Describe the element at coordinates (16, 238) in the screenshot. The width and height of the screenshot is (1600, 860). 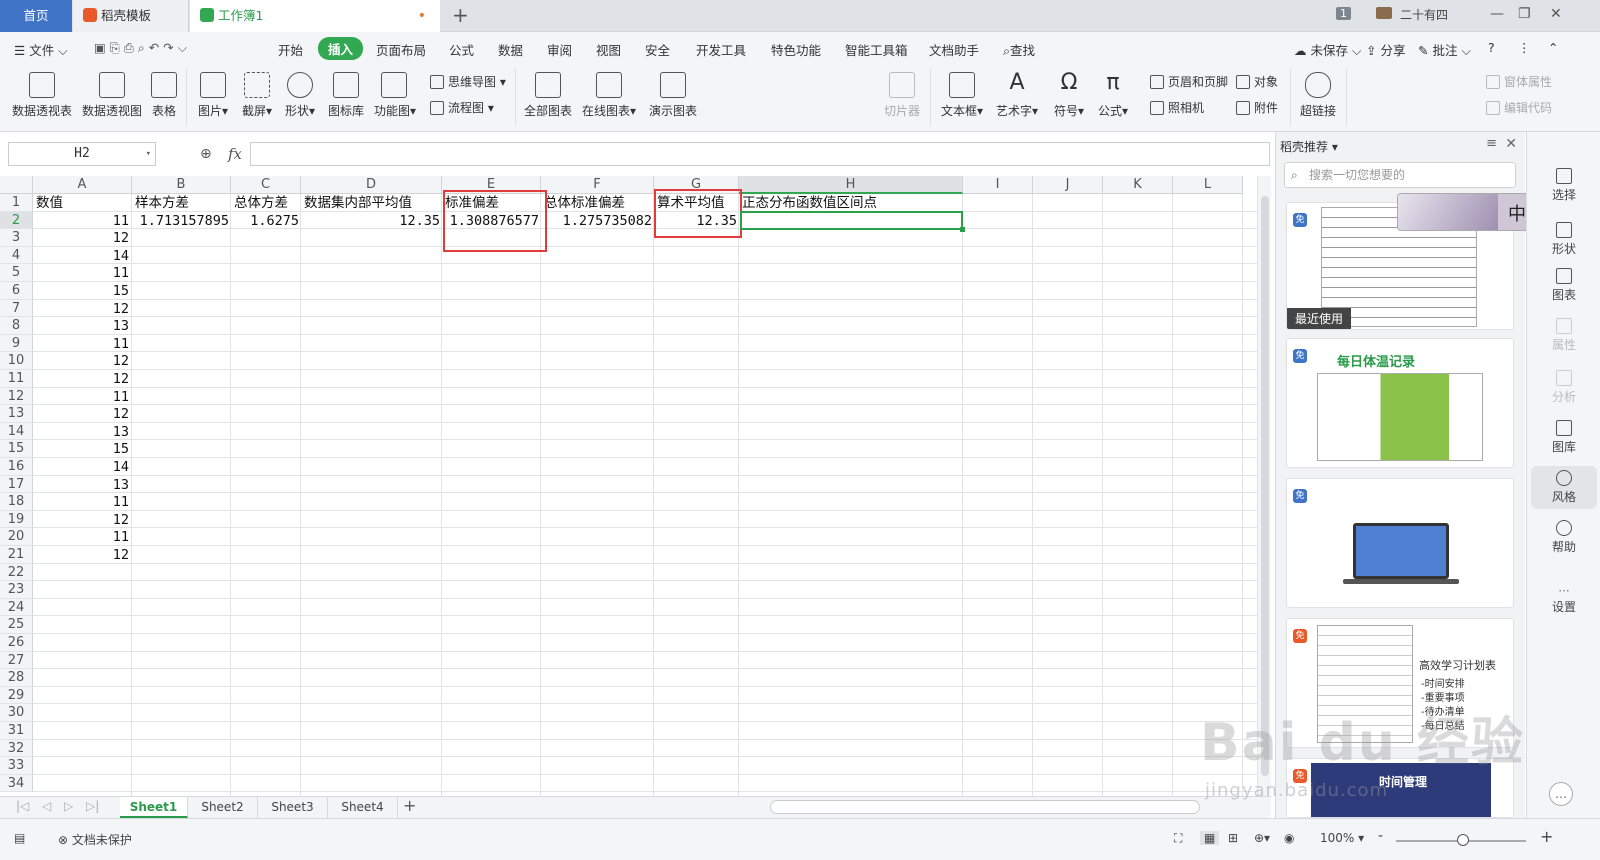
I see `row-header-3: 3` at that location.